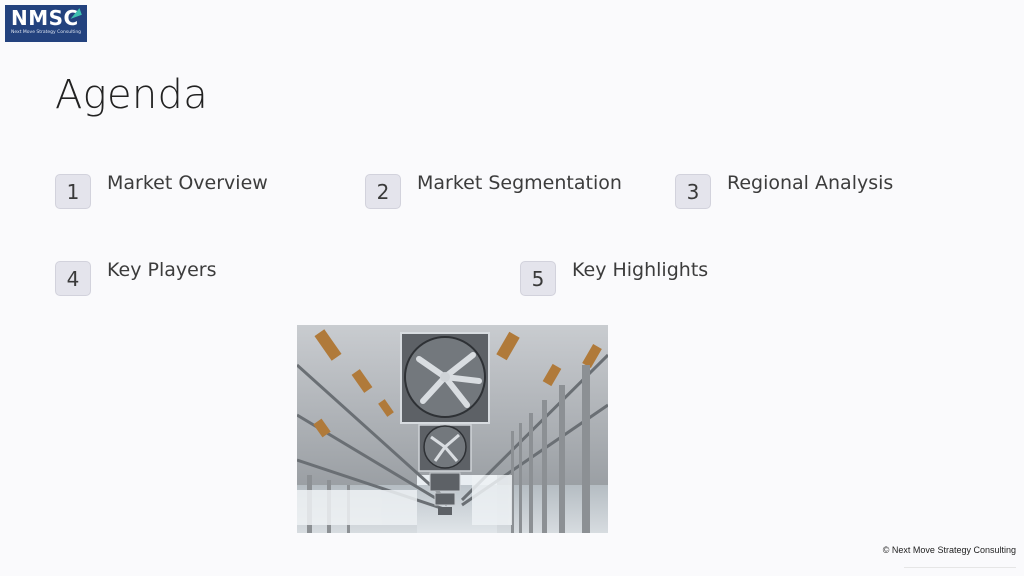 The height and width of the screenshot is (576, 1024). Describe the element at coordinates (46, 23) in the screenshot. I see `company-logo: NMSC Next Move Strategy Consulting` at that location.